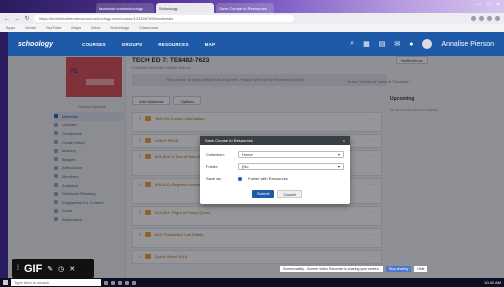 This screenshot has width=504, height=287. What do you see at coordinates (76, 28) in the screenshot?
I see `bookmark: Maps` at bounding box center [76, 28].